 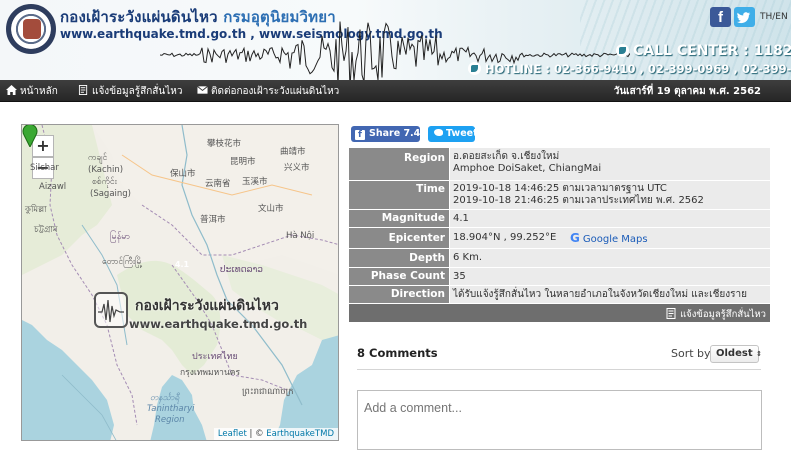 What do you see at coordinates (218, 324) in the screenshot?
I see `map-watermark-url: www.earthquake.tmd.go.th` at bounding box center [218, 324].